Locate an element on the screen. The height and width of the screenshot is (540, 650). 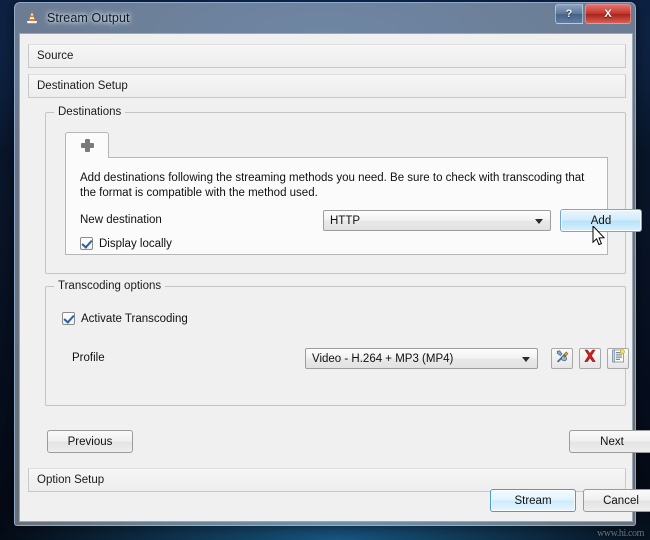
new-destination-label: New destination is located at coordinates (121, 220).